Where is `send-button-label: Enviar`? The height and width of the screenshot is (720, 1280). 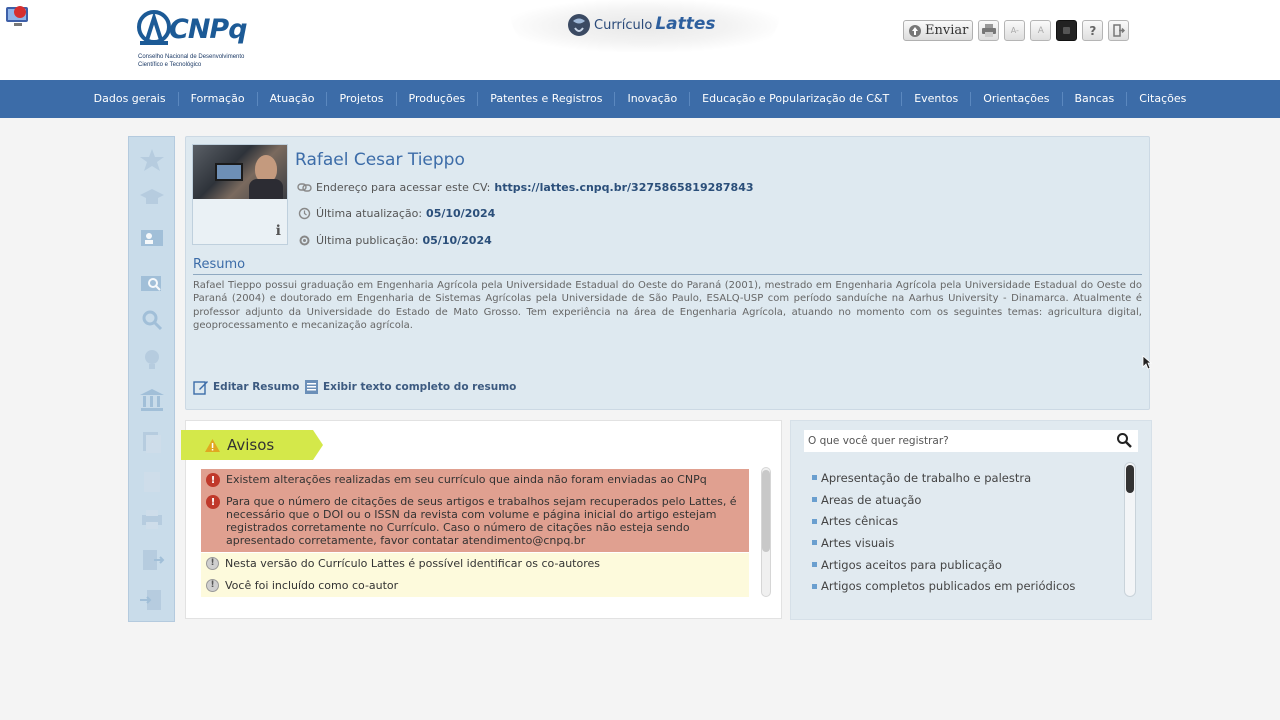
send-button-label: Enviar is located at coordinates (947, 30).